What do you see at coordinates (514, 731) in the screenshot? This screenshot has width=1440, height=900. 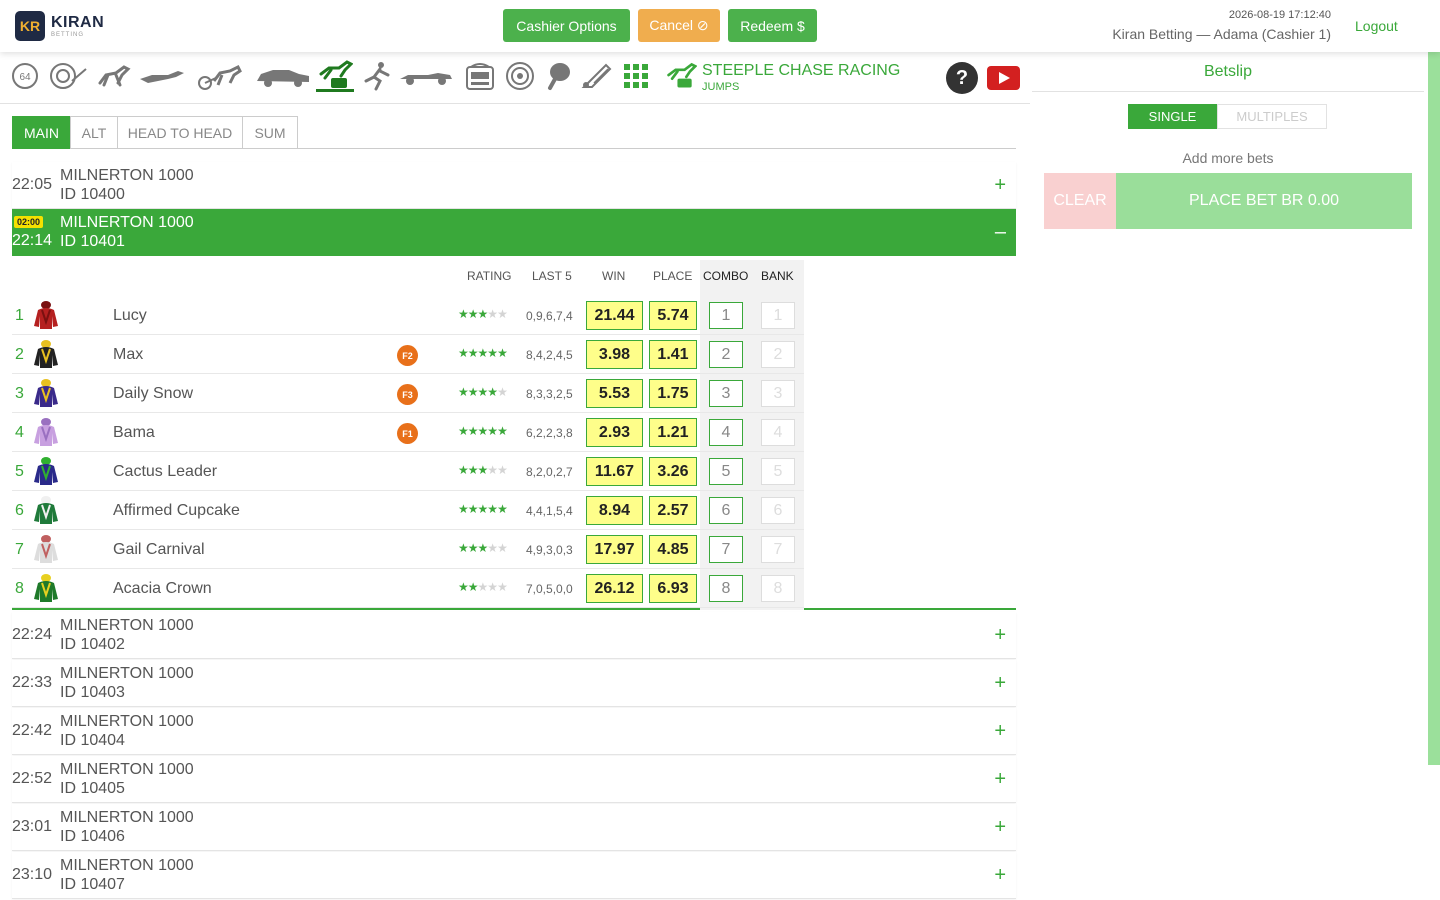 I see `race-row: 22:42 MILNERTON 1000 ID 10404 +` at bounding box center [514, 731].